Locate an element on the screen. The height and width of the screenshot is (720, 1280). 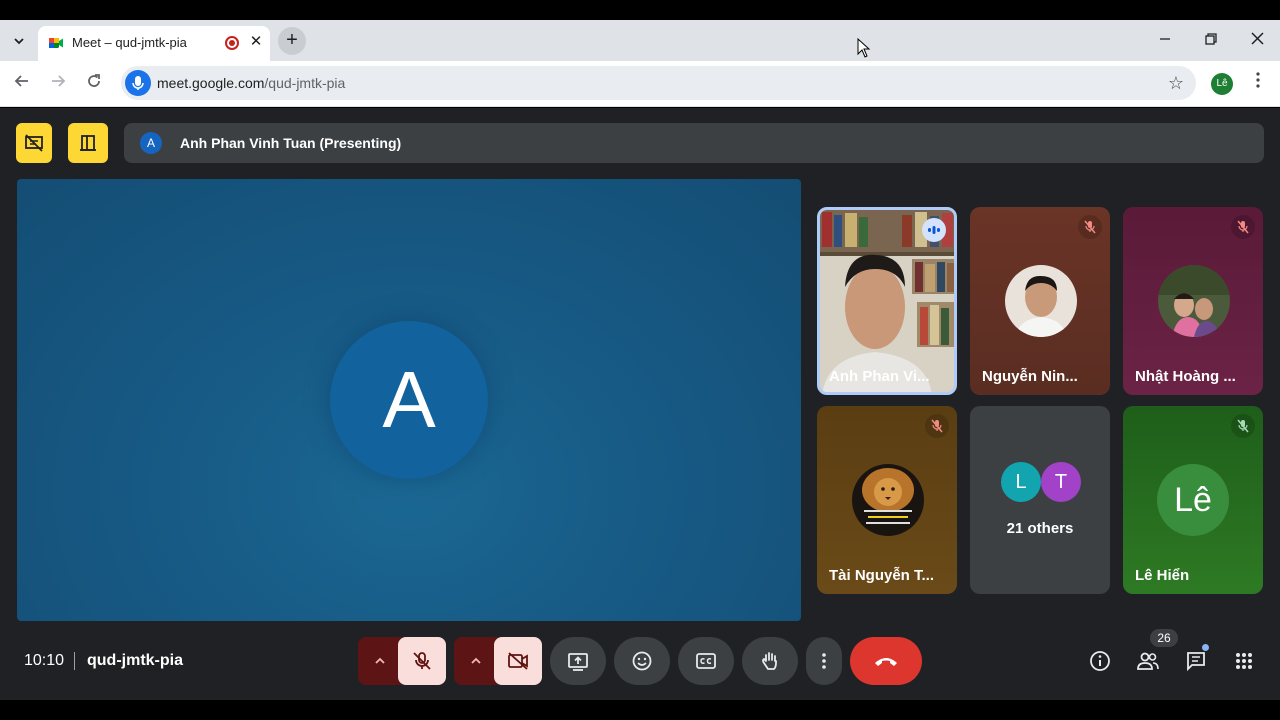
camera-toggle-button is located at coordinates (518, 661).